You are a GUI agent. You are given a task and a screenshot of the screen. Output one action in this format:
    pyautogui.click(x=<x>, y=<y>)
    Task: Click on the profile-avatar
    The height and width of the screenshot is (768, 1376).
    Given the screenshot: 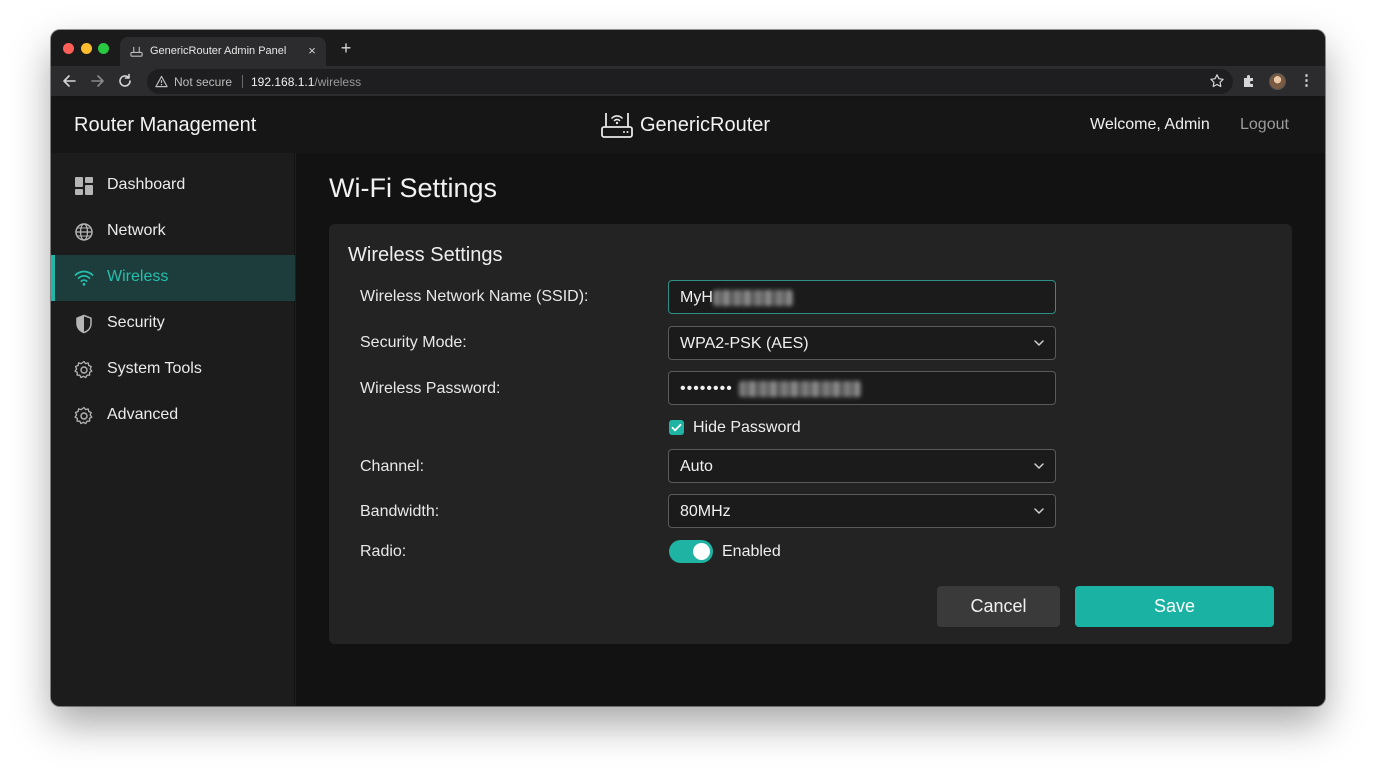 What is the action you would take?
    pyautogui.click(x=1277, y=81)
    